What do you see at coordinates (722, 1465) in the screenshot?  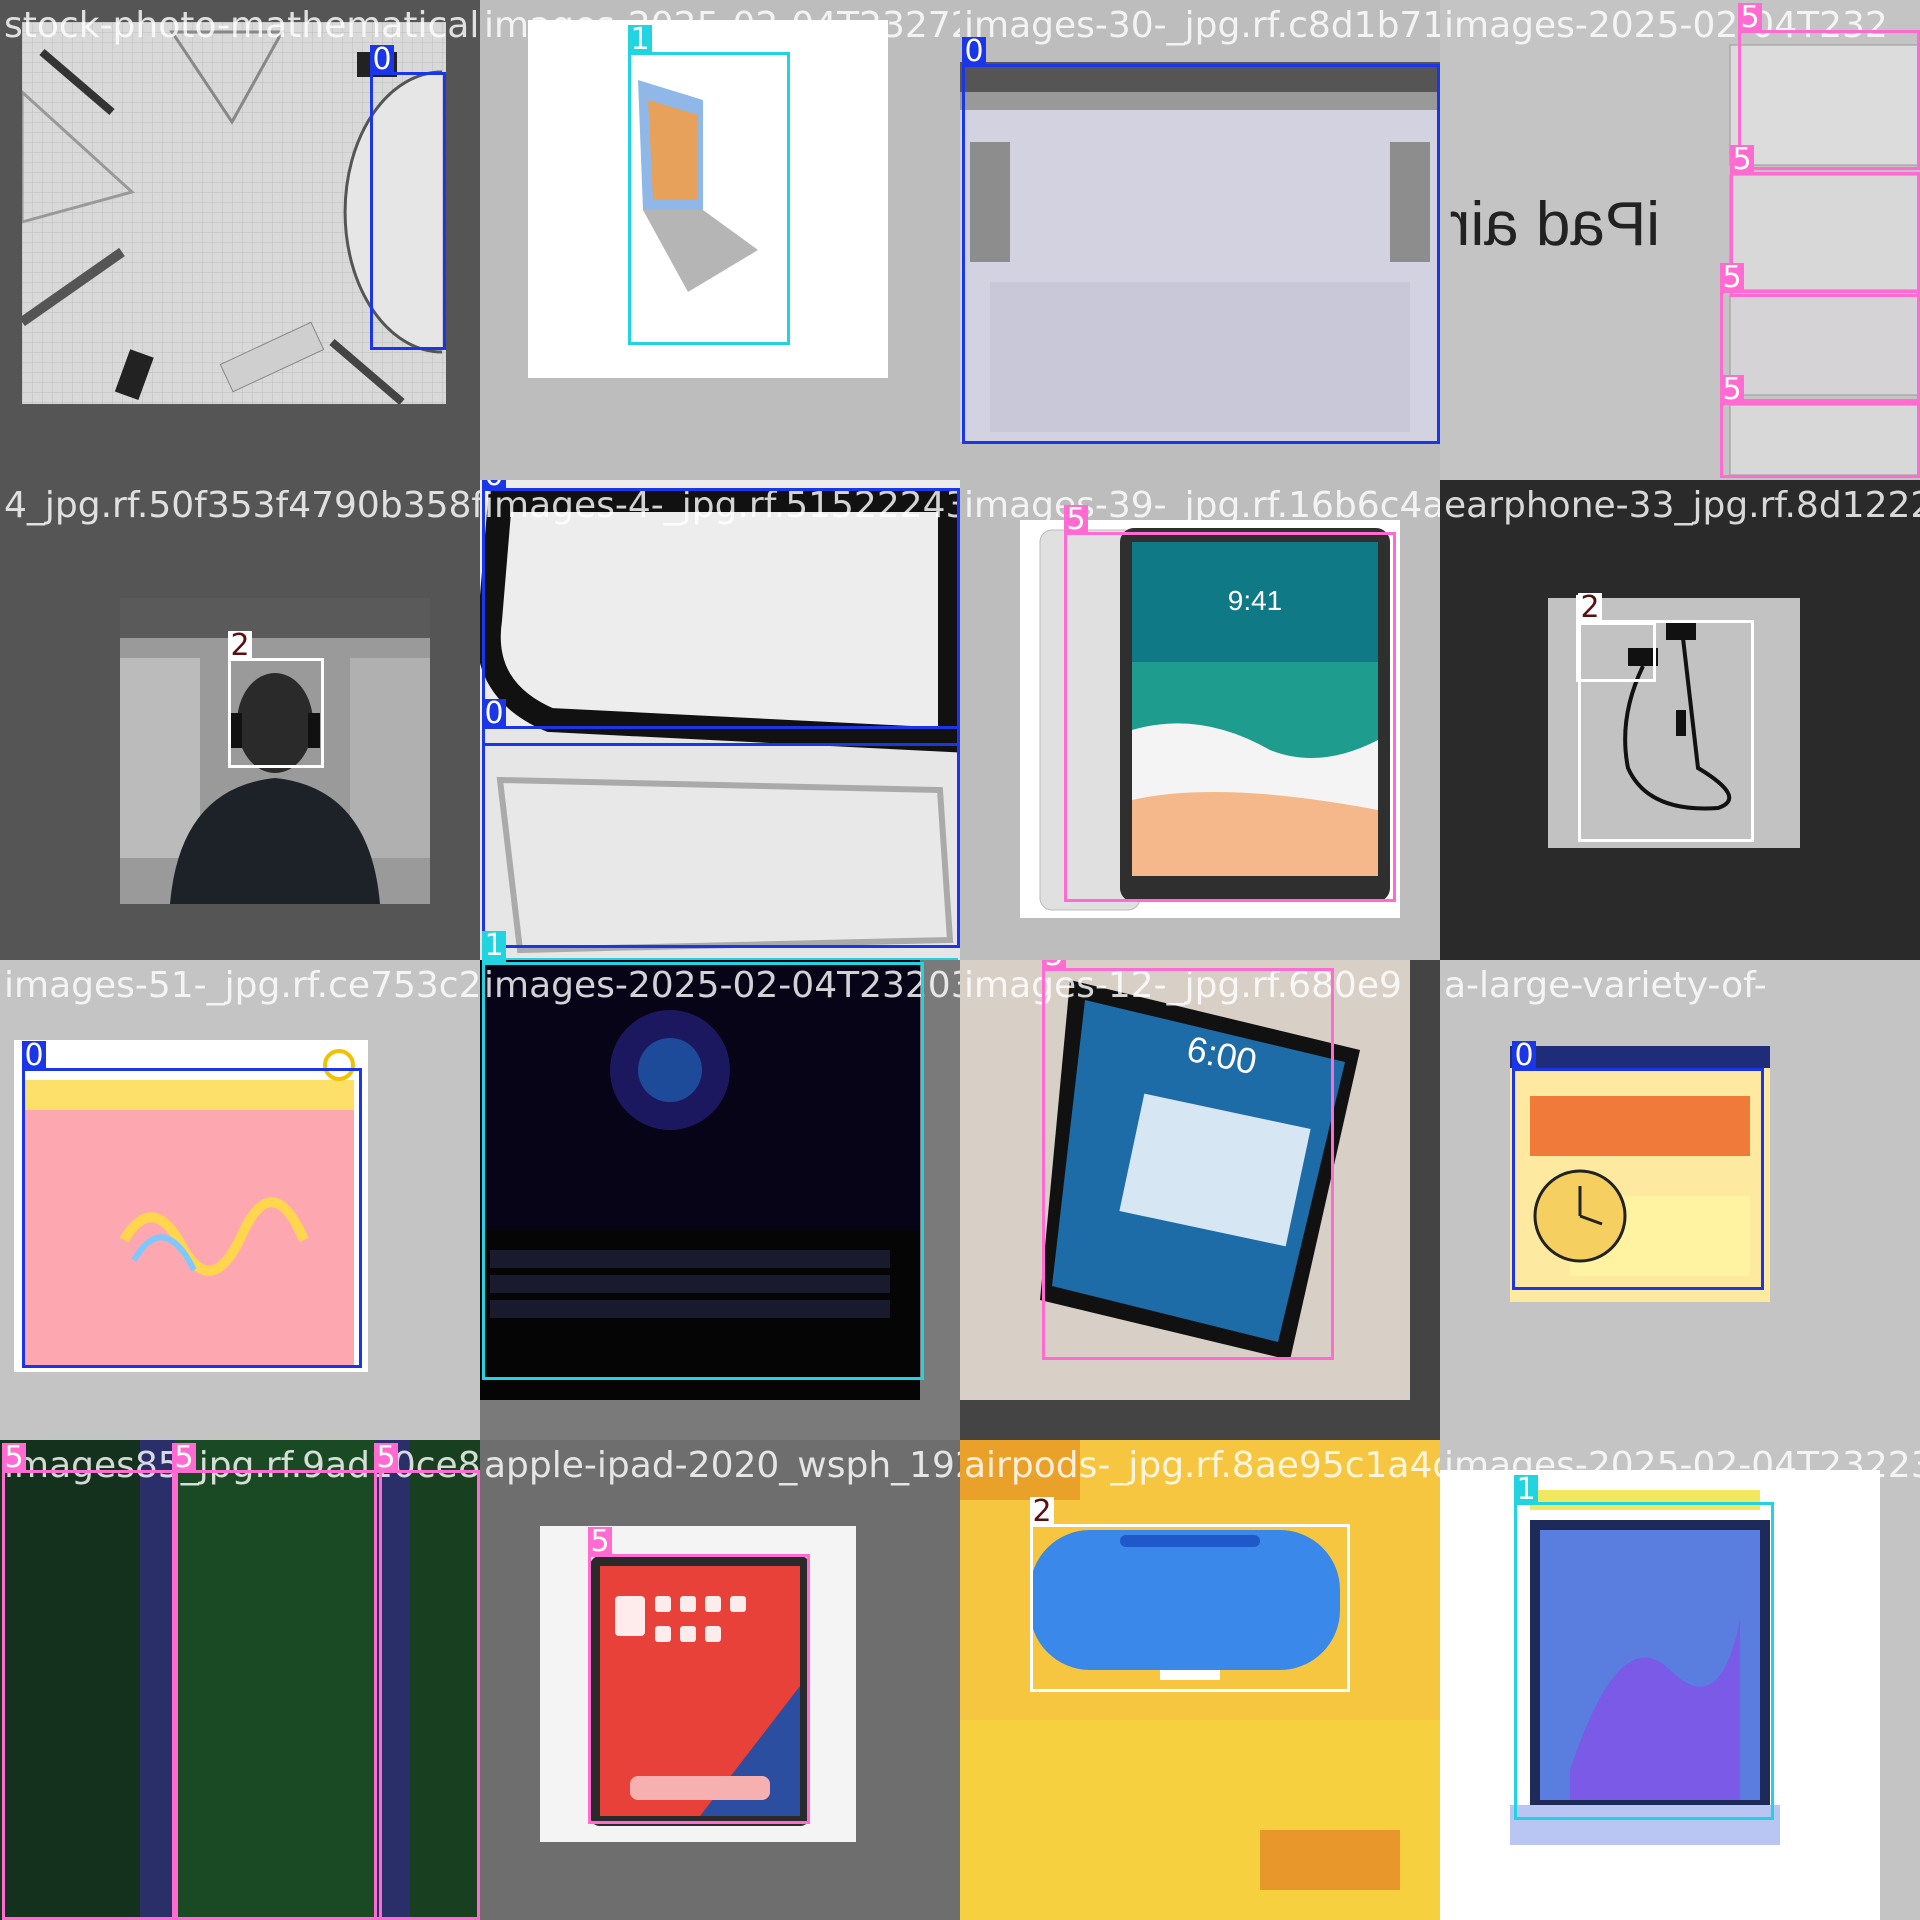 I see `tile-filename: apple-ipad-2020_wsph_1920` at bounding box center [722, 1465].